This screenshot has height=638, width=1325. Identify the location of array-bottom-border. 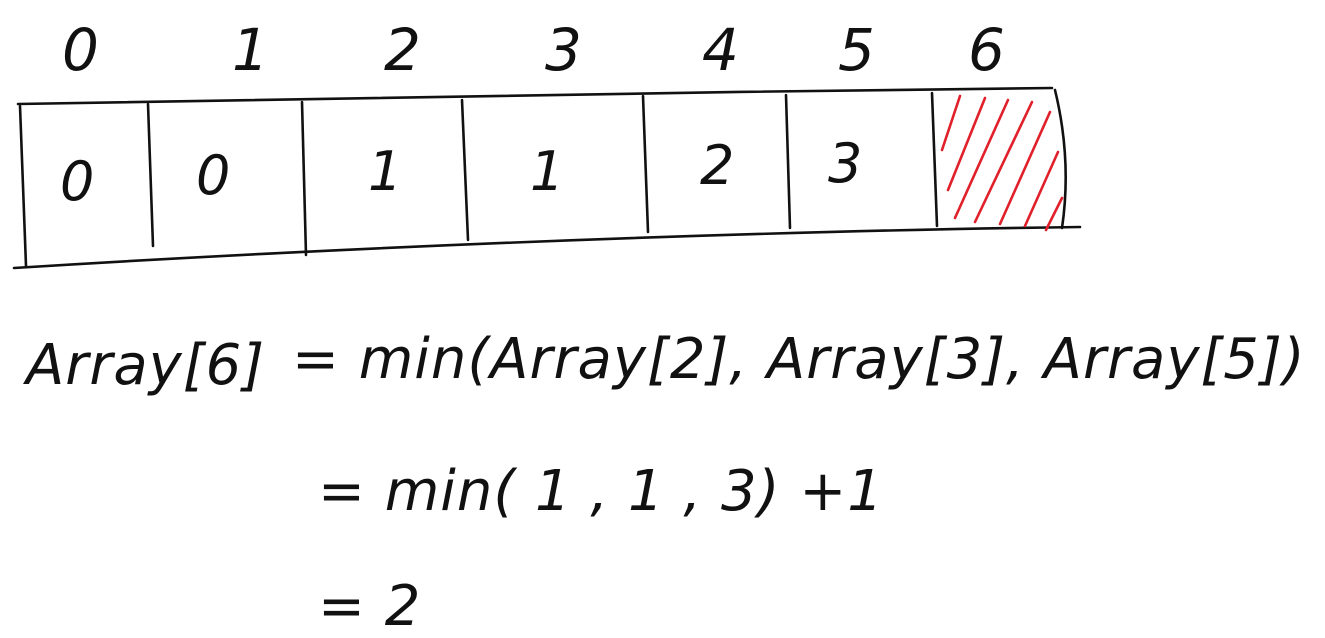
(547, 247).